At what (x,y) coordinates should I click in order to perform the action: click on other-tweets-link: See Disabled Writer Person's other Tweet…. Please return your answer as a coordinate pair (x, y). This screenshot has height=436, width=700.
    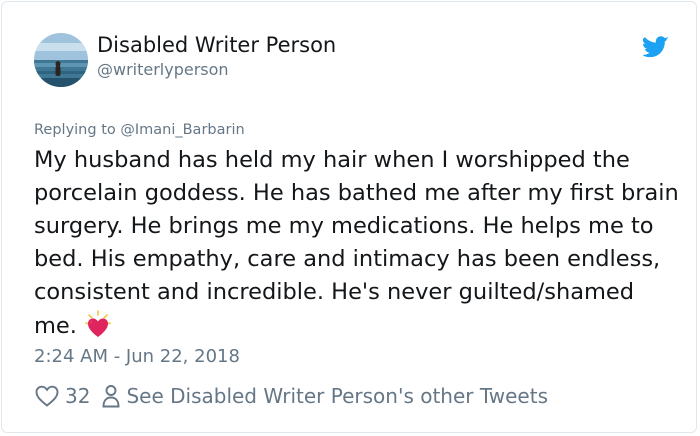
    Looking at the image, I should click on (337, 396).